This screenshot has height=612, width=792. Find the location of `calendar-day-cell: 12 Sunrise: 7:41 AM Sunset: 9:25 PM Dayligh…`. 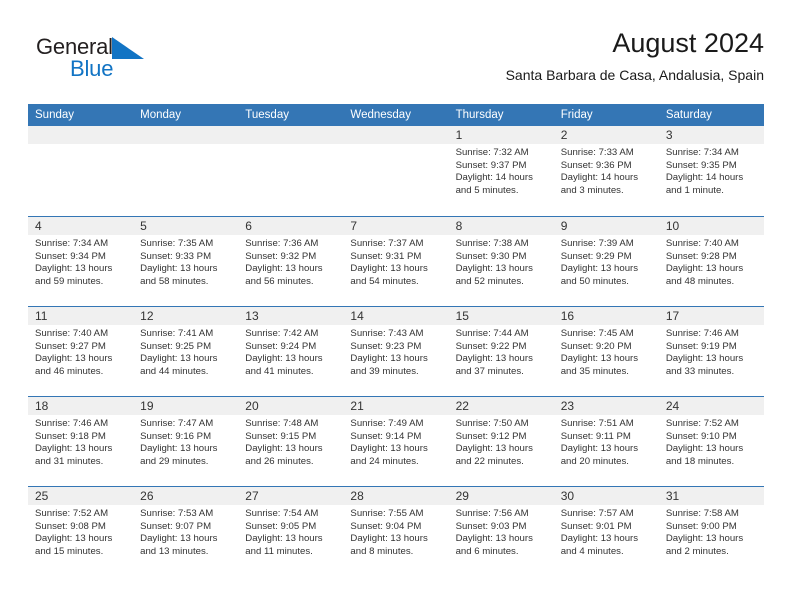

calendar-day-cell: 12 Sunrise: 7:41 AM Sunset: 9:25 PM Dayligh… is located at coordinates (186, 351).